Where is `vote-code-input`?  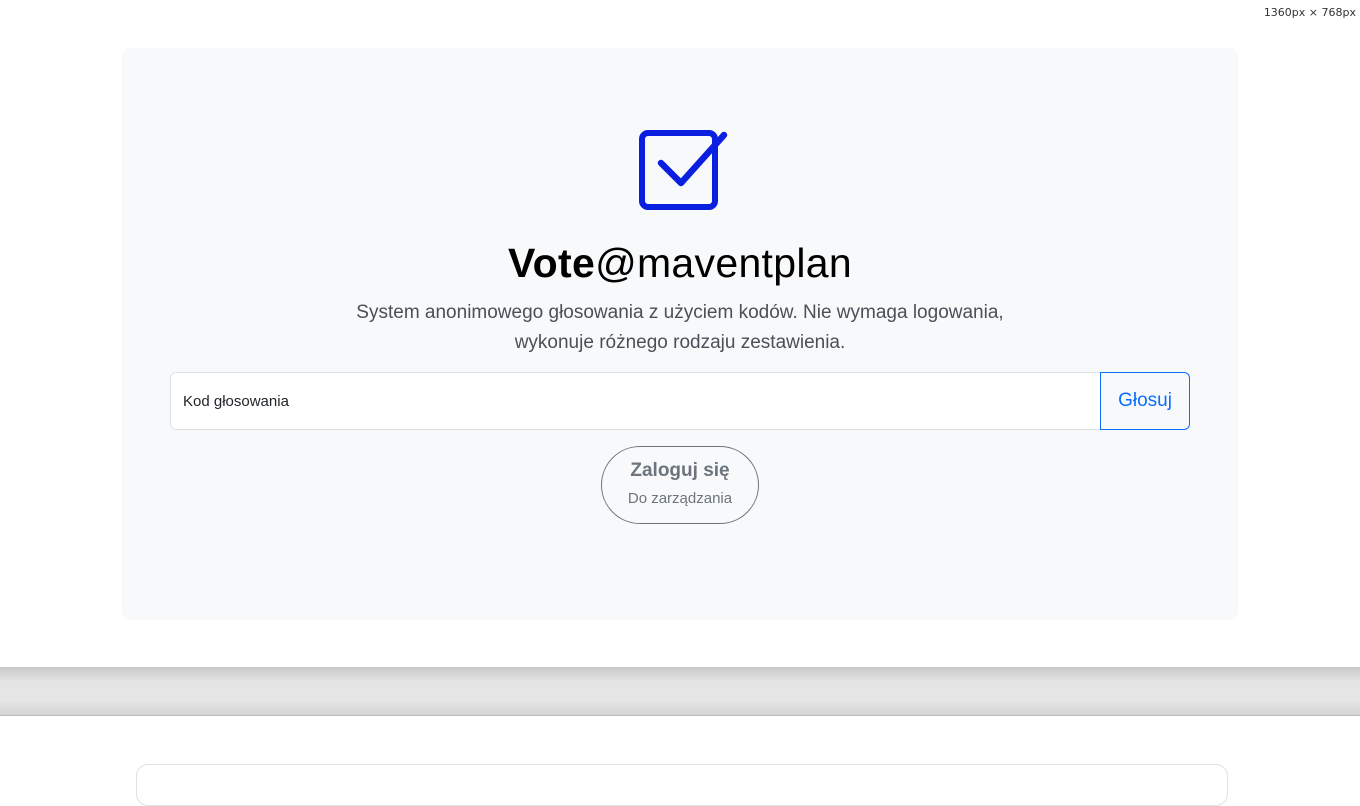 vote-code-input is located at coordinates (635, 401).